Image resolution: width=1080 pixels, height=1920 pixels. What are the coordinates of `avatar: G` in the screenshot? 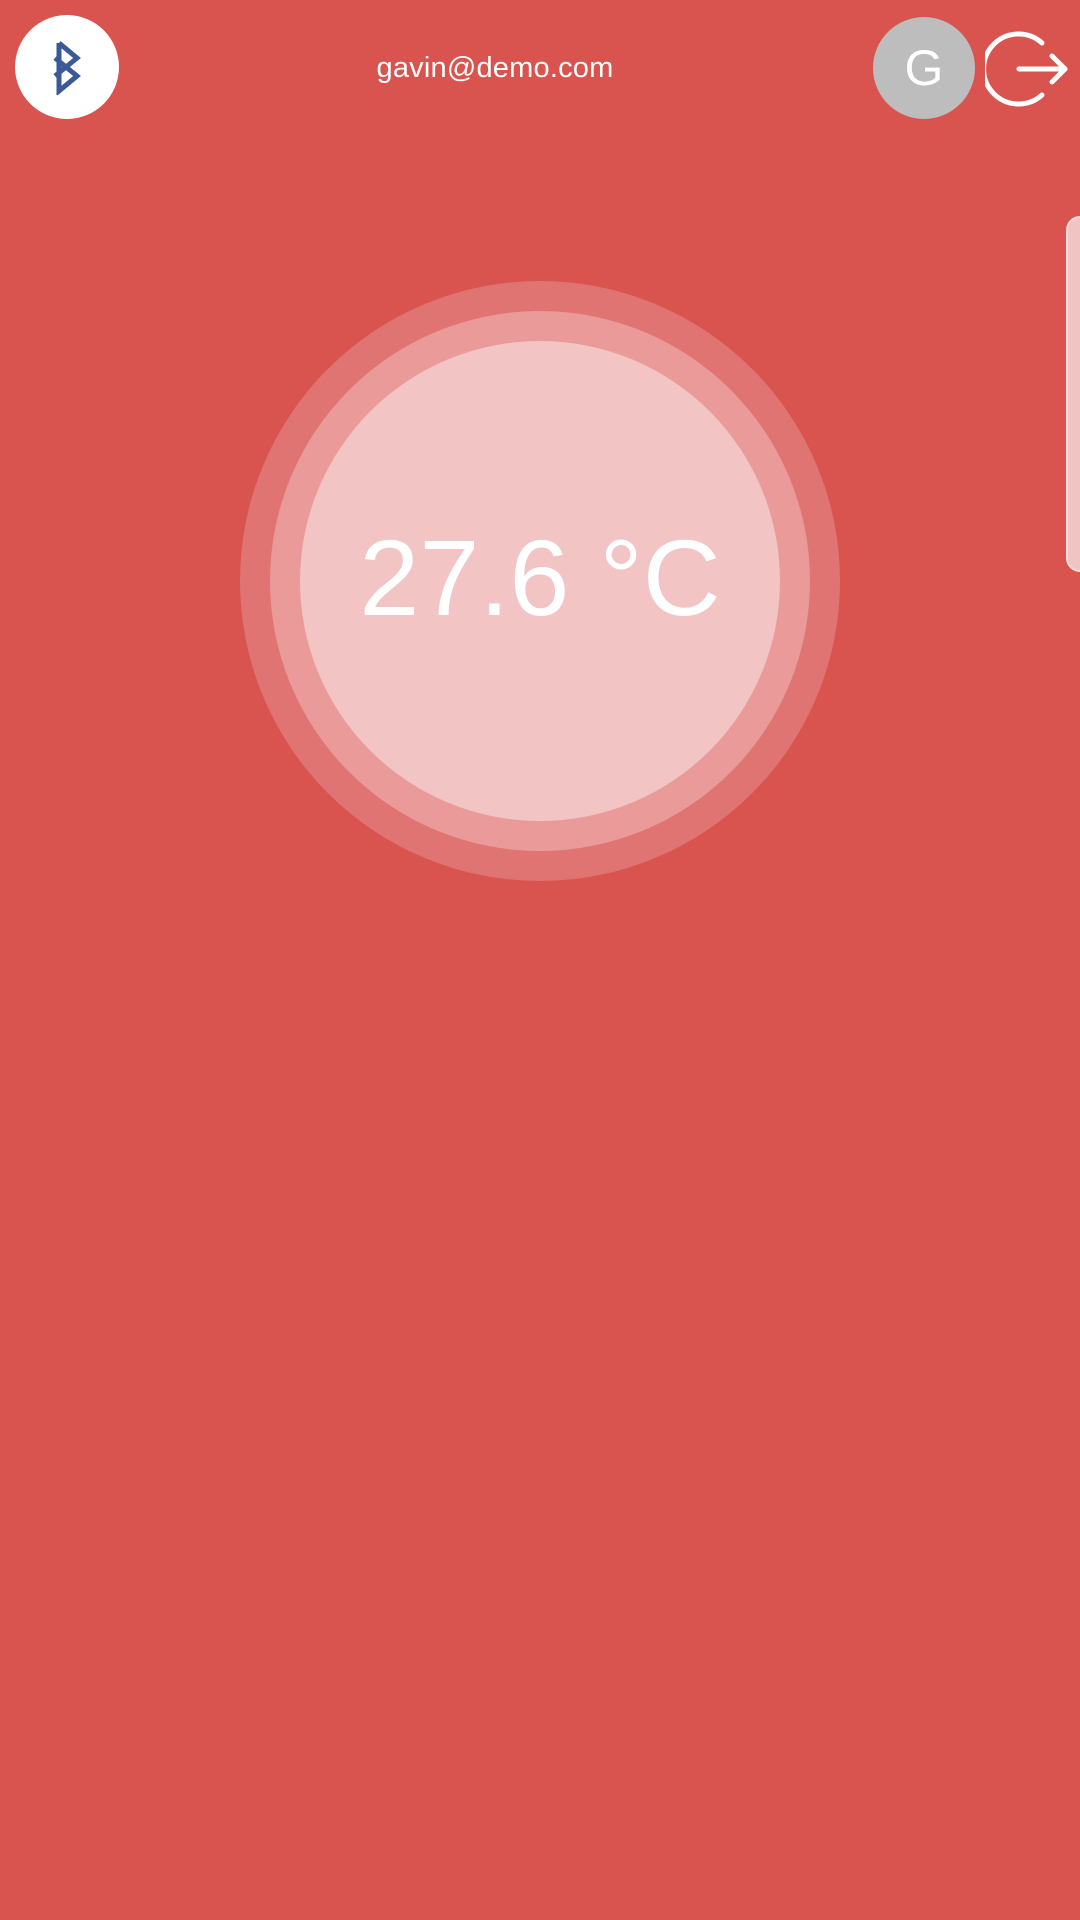 It's located at (924, 68).